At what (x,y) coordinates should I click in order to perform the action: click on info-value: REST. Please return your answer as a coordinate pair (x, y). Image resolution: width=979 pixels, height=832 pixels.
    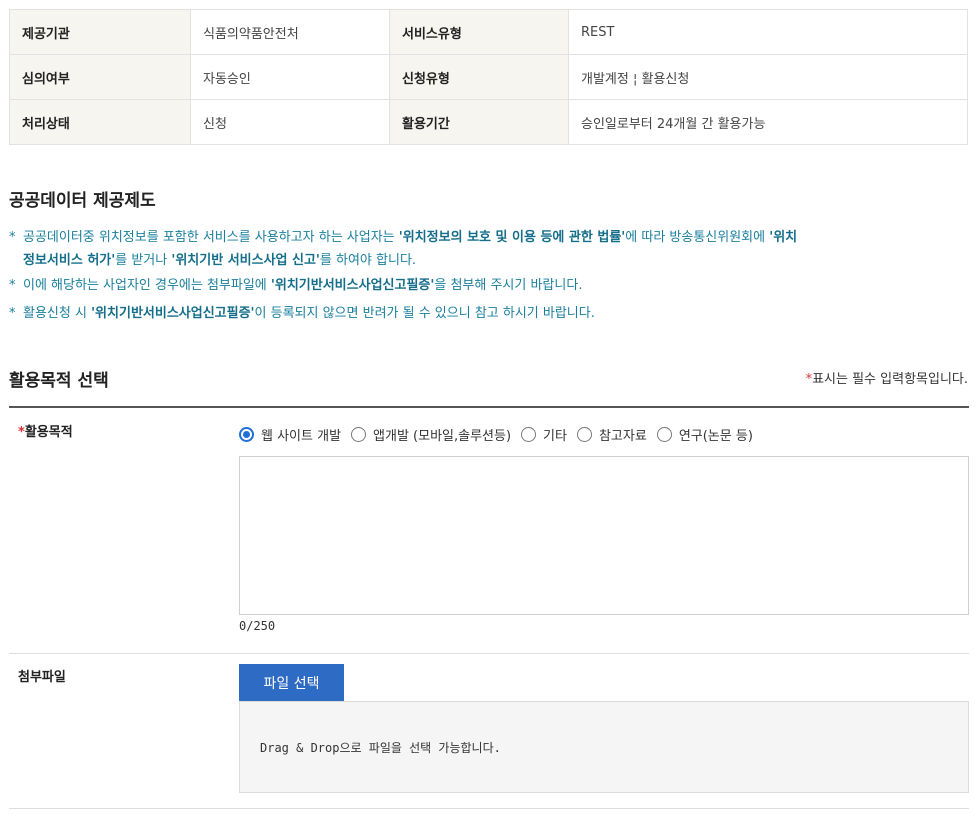
    Looking at the image, I should click on (768, 32).